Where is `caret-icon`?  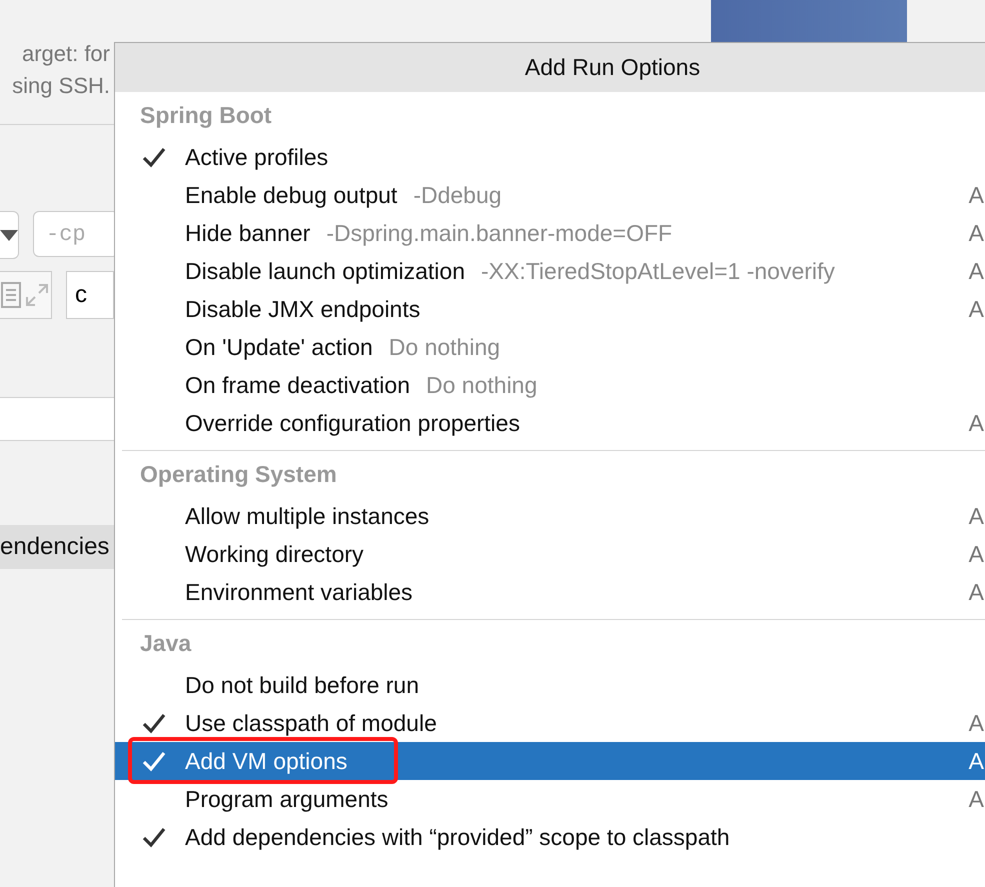
caret-icon is located at coordinates (9, 235).